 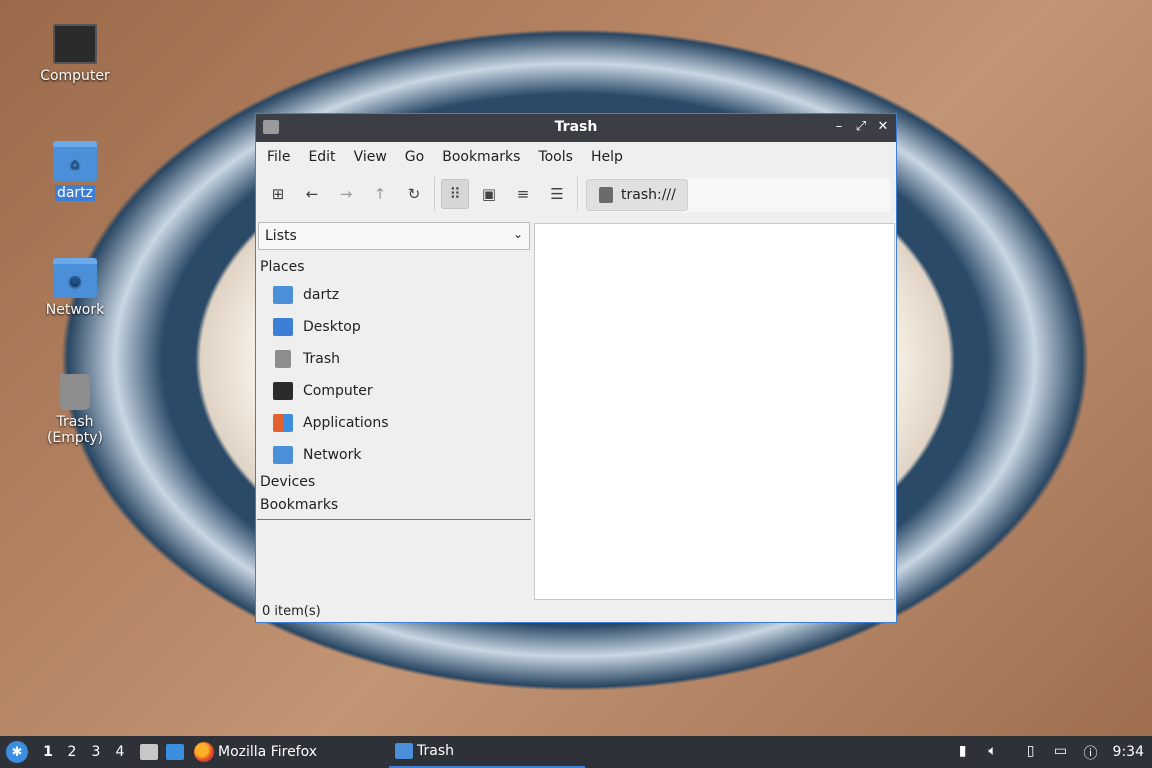 I want to click on window-title: Trash, so click(x=576, y=127).